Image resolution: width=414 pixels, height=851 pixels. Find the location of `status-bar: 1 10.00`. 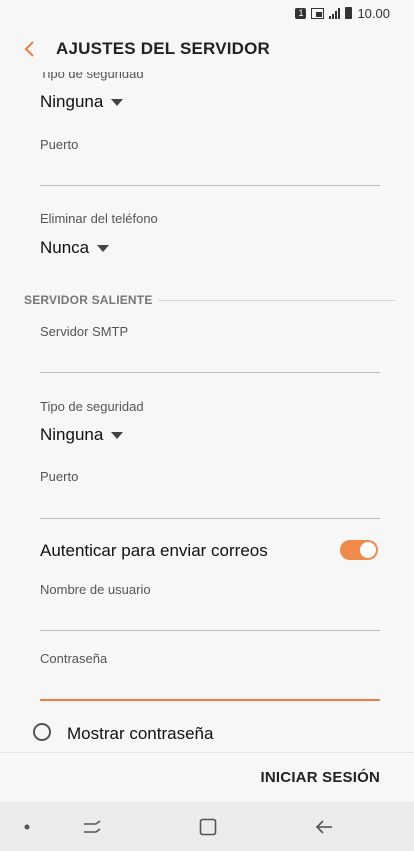

status-bar: 1 10.00 is located at coordinates (207, 13).